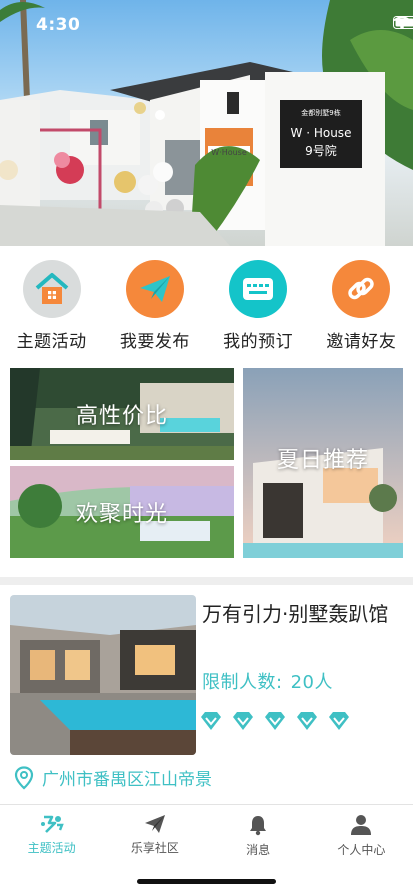  I want to click on action-label: 我的预订, so click(258, 342).